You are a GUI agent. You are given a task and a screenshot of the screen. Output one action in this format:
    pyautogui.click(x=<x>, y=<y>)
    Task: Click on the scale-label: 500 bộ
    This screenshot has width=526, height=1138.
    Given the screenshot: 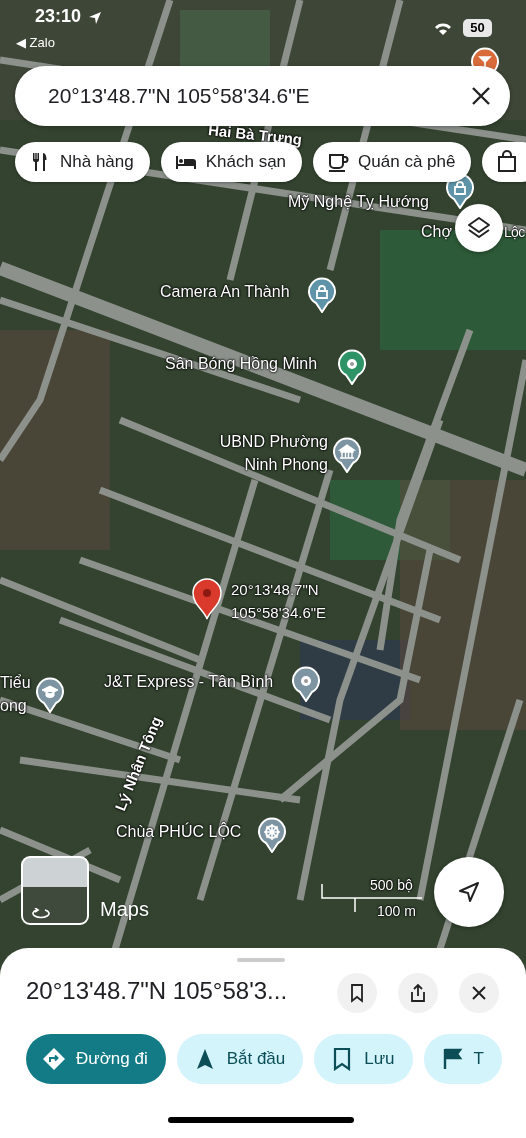 What is the action you would take?
    pyautogui.click(x=391, y=885)
    